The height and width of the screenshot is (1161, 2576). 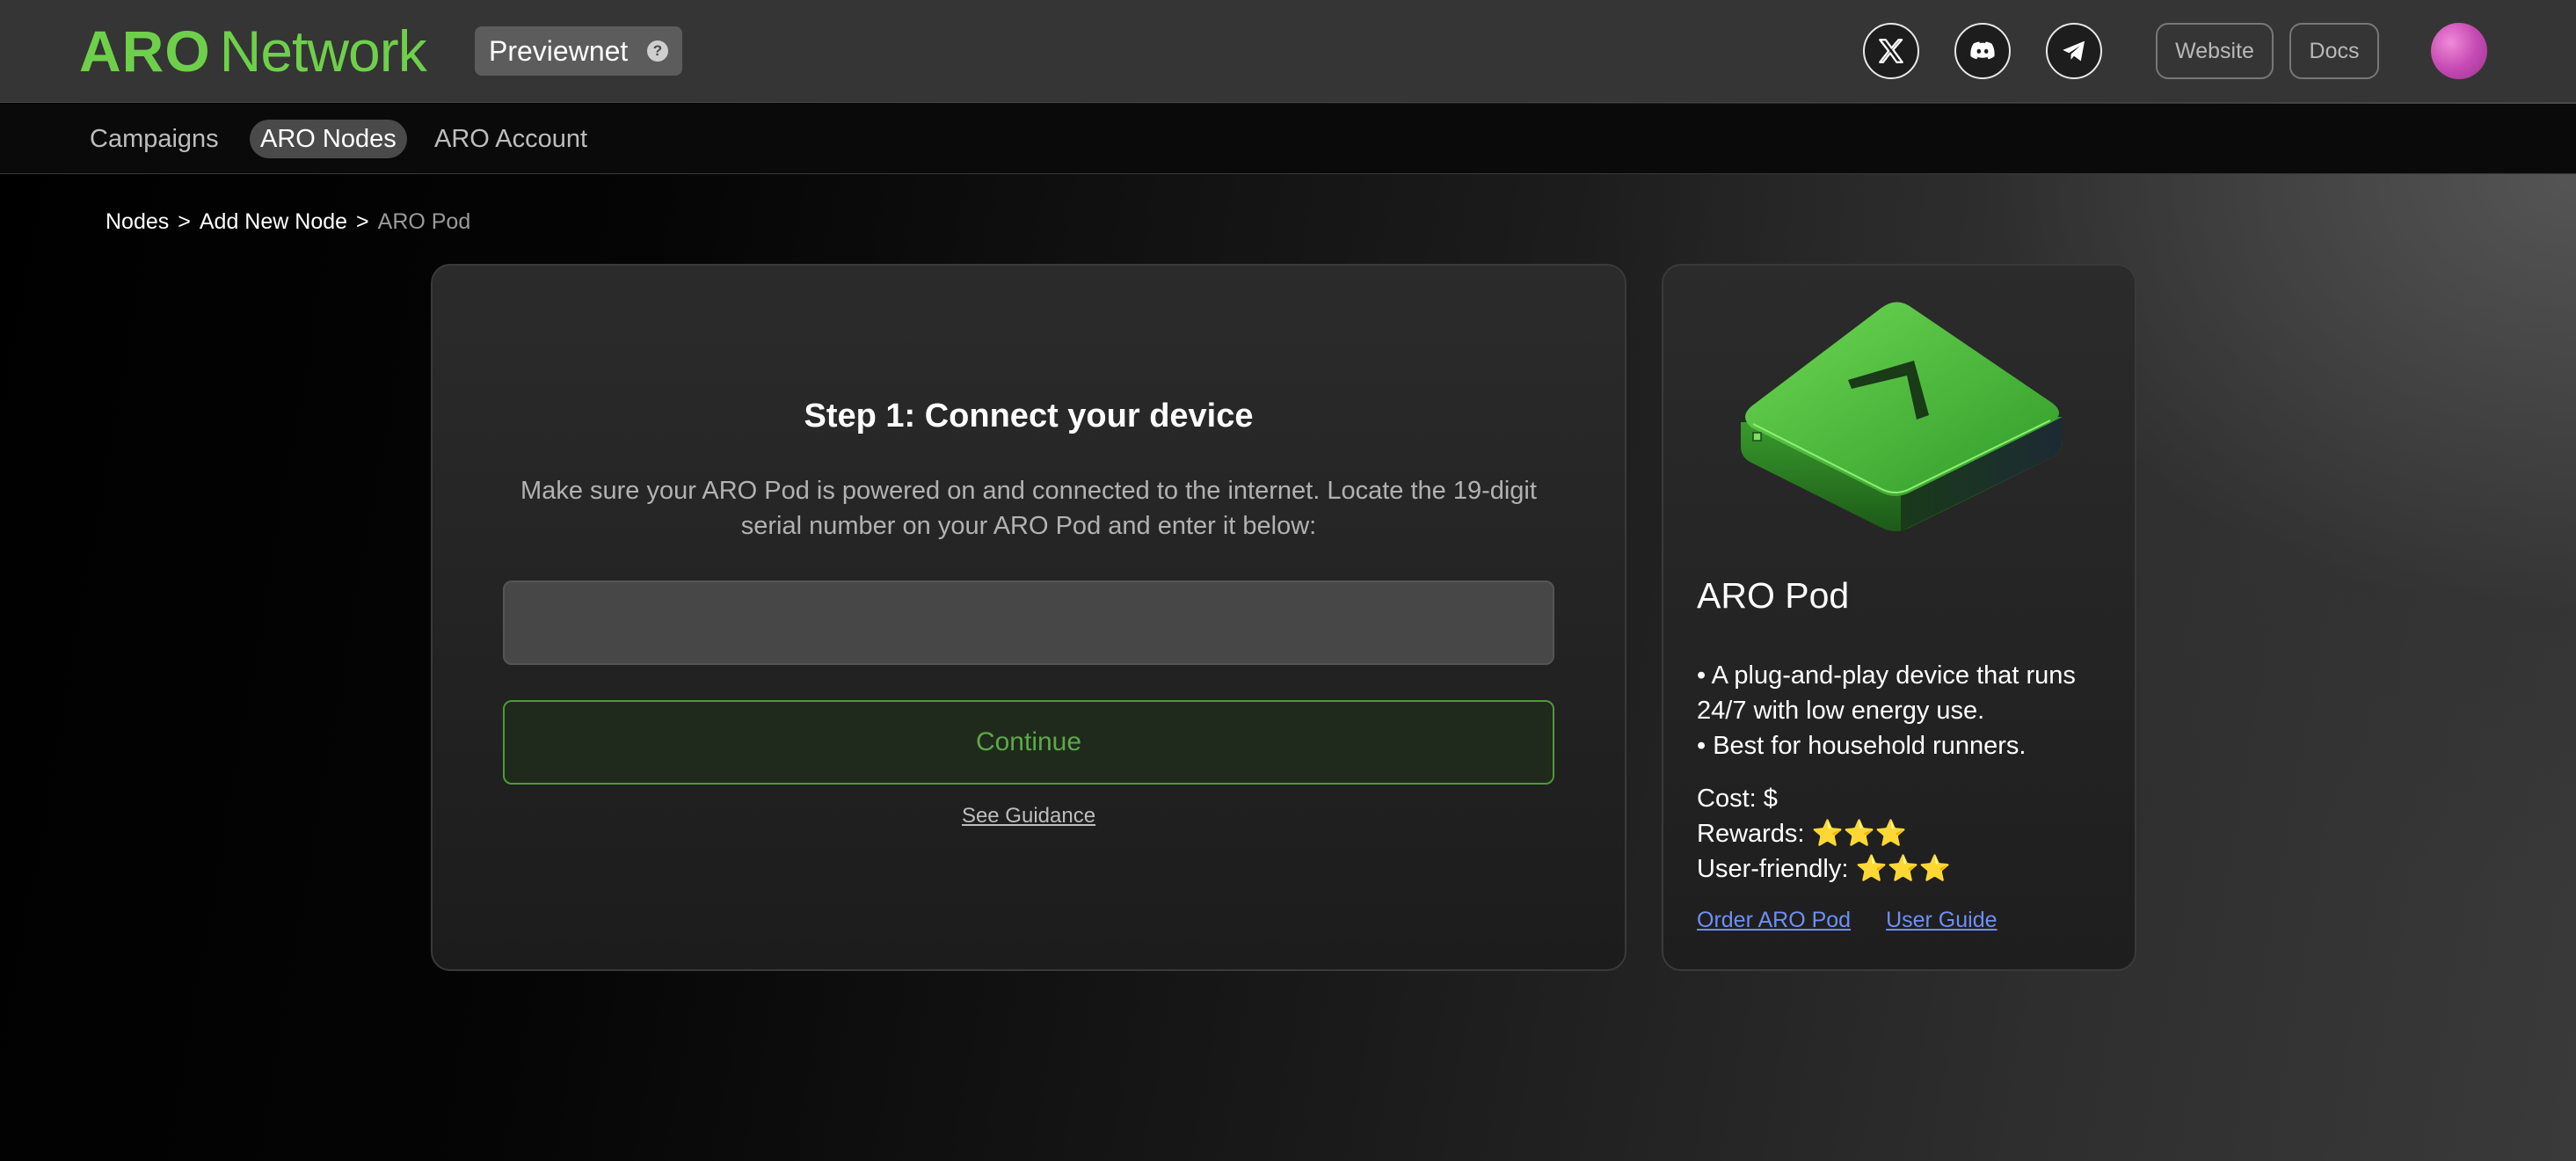 What do you see at coordinates (2215, 51) in the screenshot?
I see `website-button: Website` at bounding box center [2215, 51].